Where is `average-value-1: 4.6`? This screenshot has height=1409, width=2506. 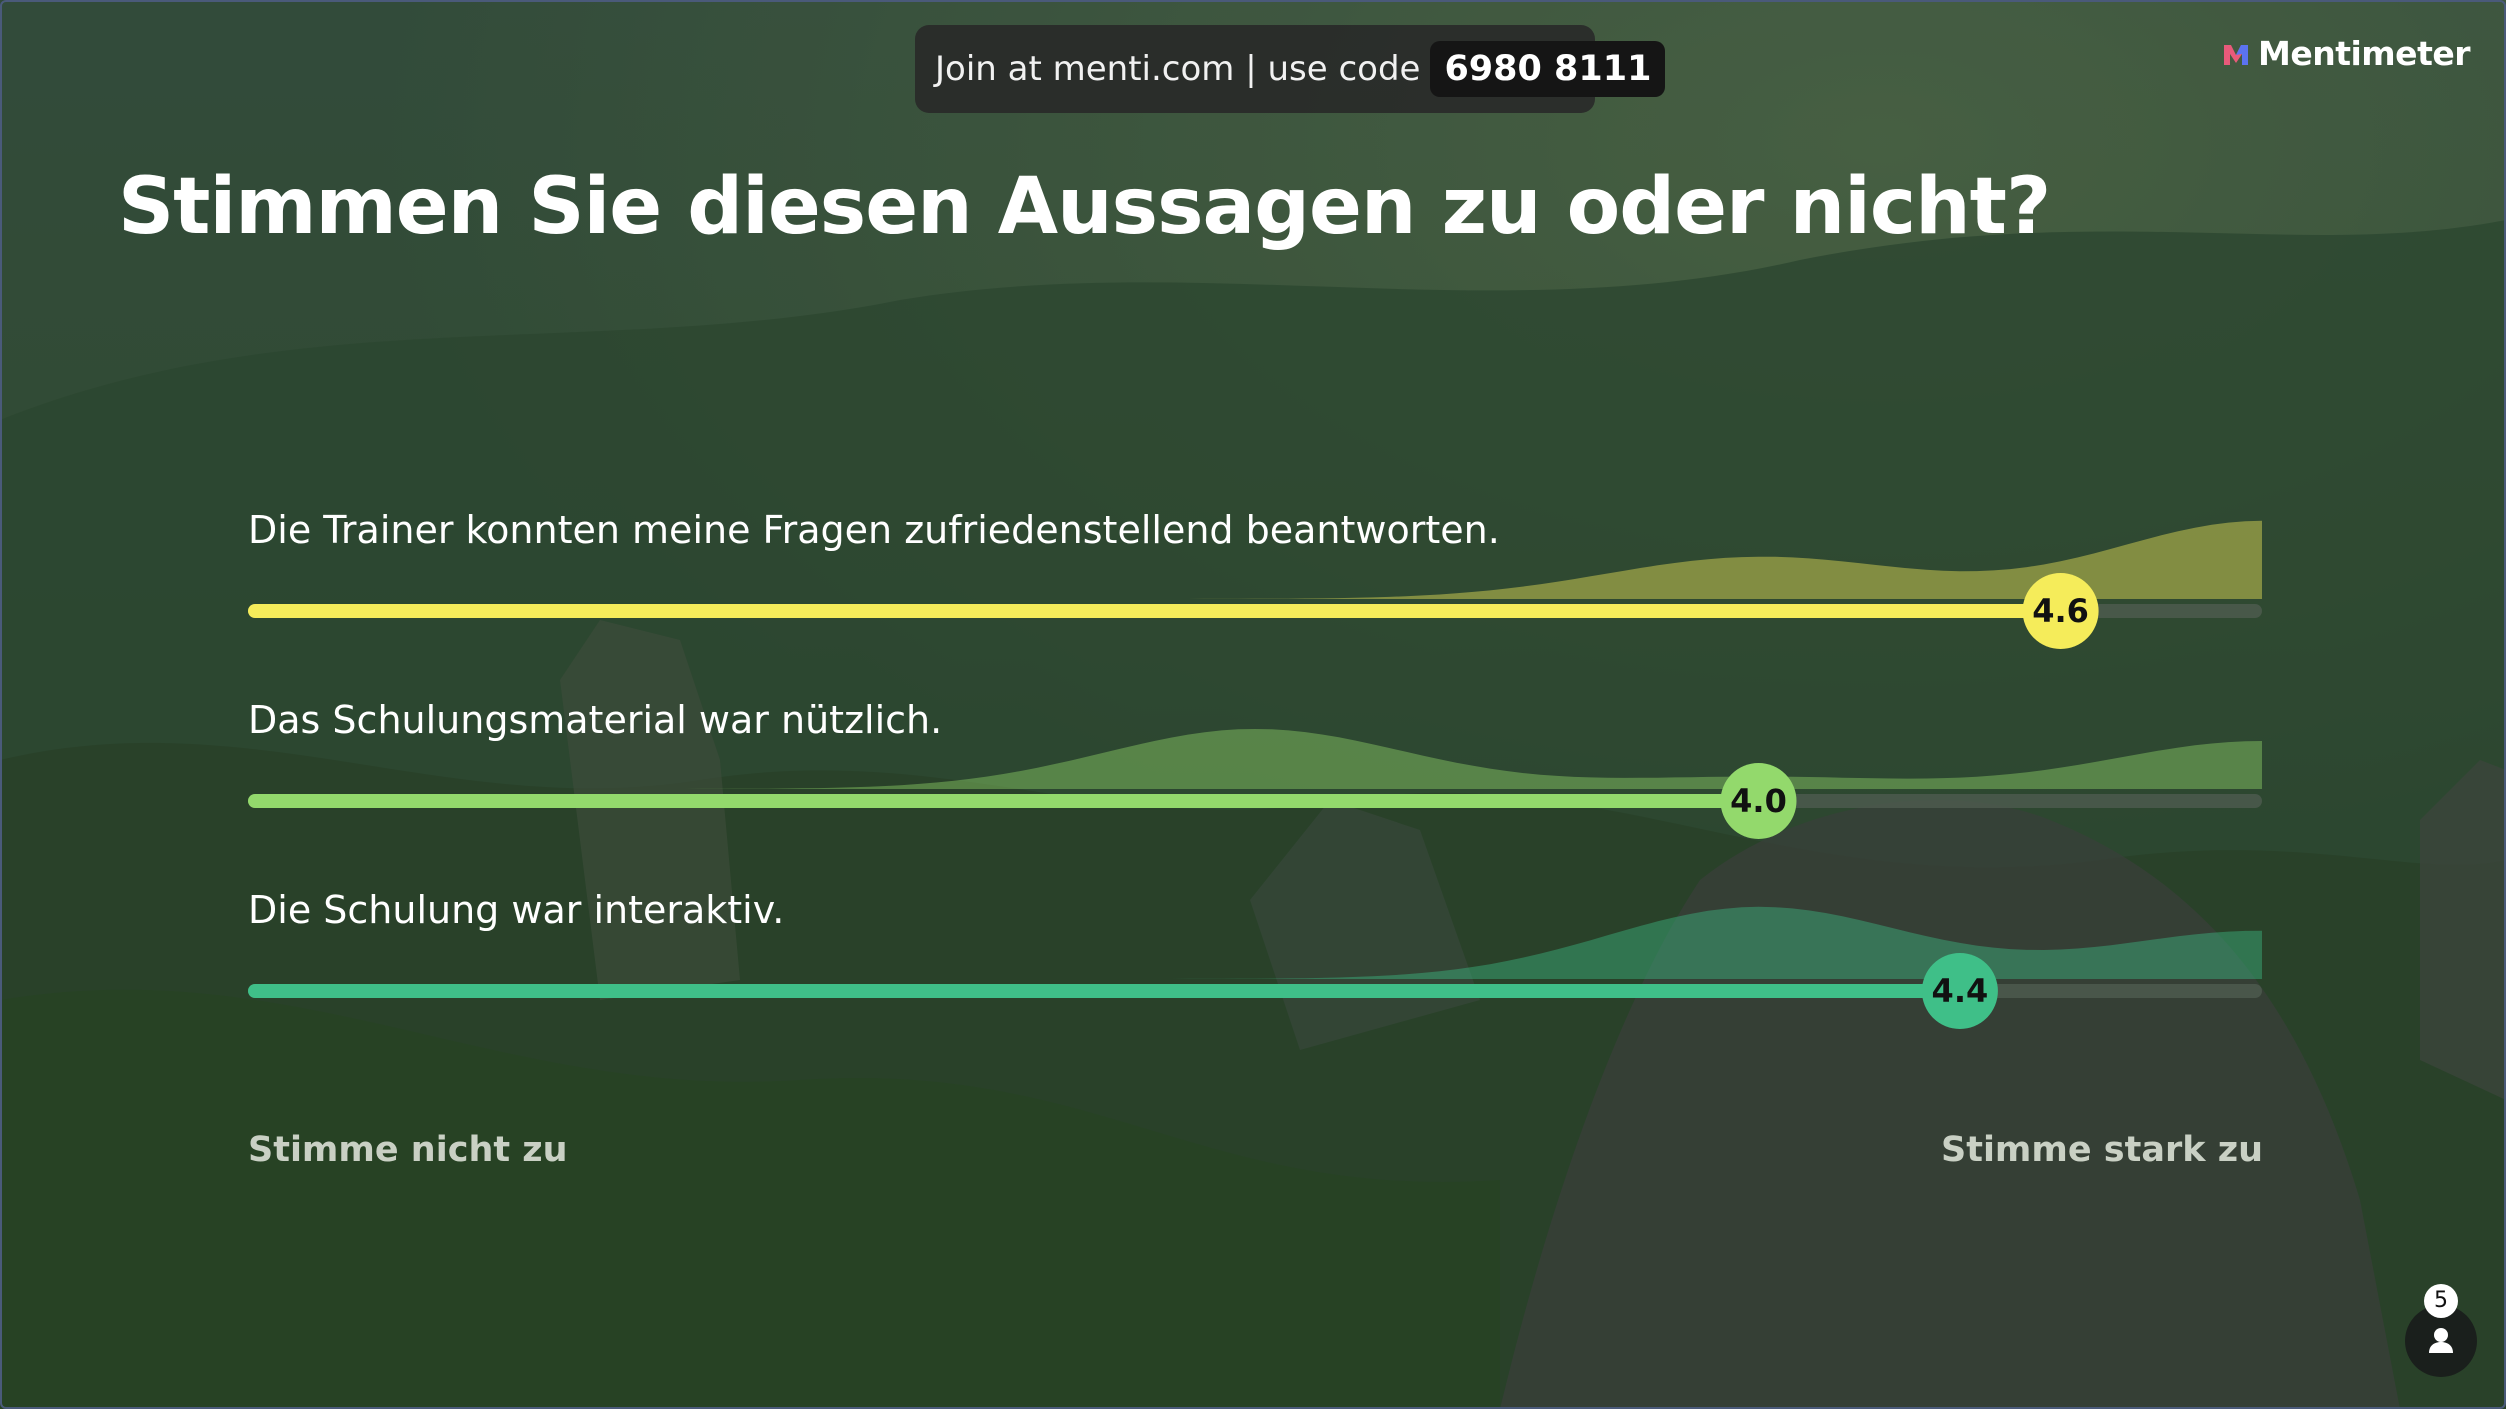 average-value-1: 4.6 is located at coordinates (2060, 611).